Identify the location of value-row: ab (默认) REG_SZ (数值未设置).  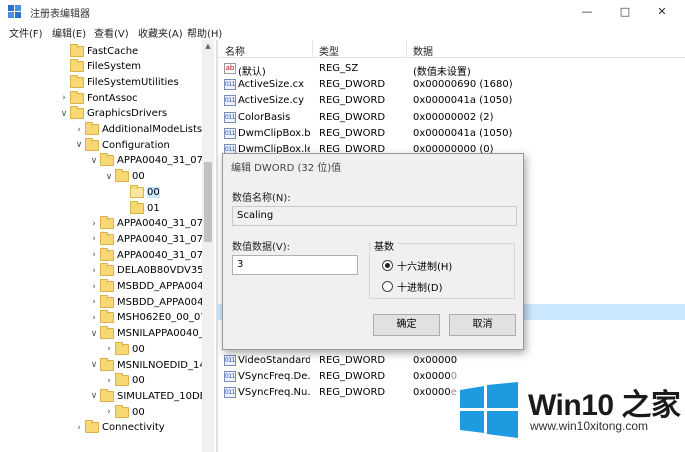
(451, 69).